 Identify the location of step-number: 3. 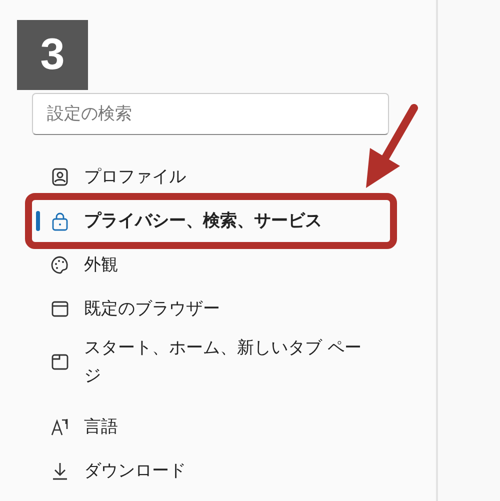
(52, 55).